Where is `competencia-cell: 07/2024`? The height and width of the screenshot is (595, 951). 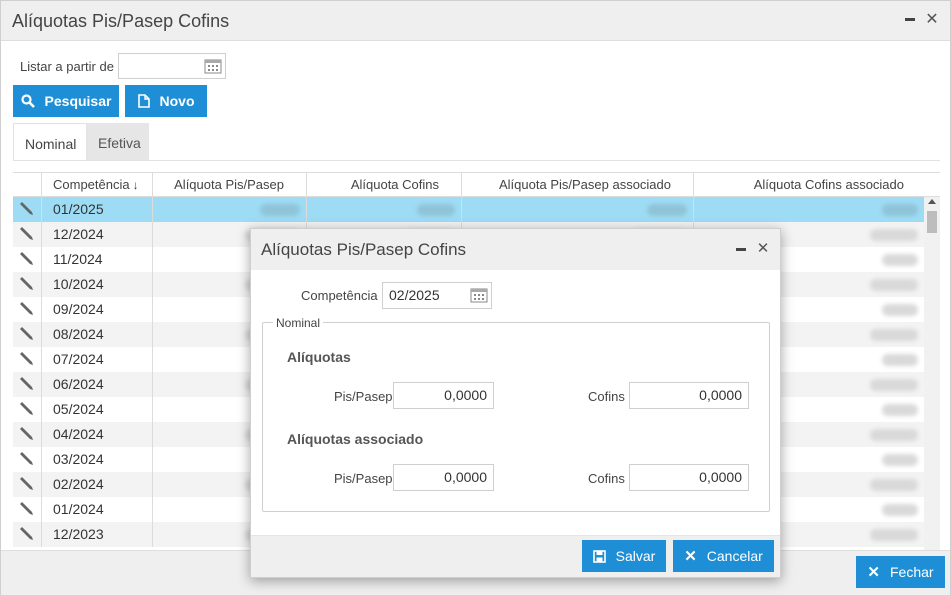 competencia-cell: 07/2024 is located at coordinates (96, 359).